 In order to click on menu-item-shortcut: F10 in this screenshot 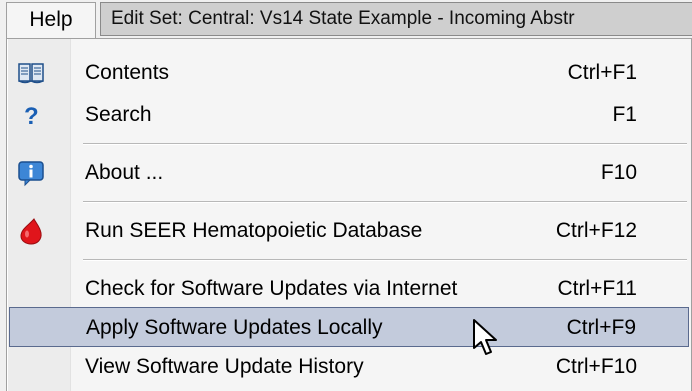, I will do `click(618, 172)`.